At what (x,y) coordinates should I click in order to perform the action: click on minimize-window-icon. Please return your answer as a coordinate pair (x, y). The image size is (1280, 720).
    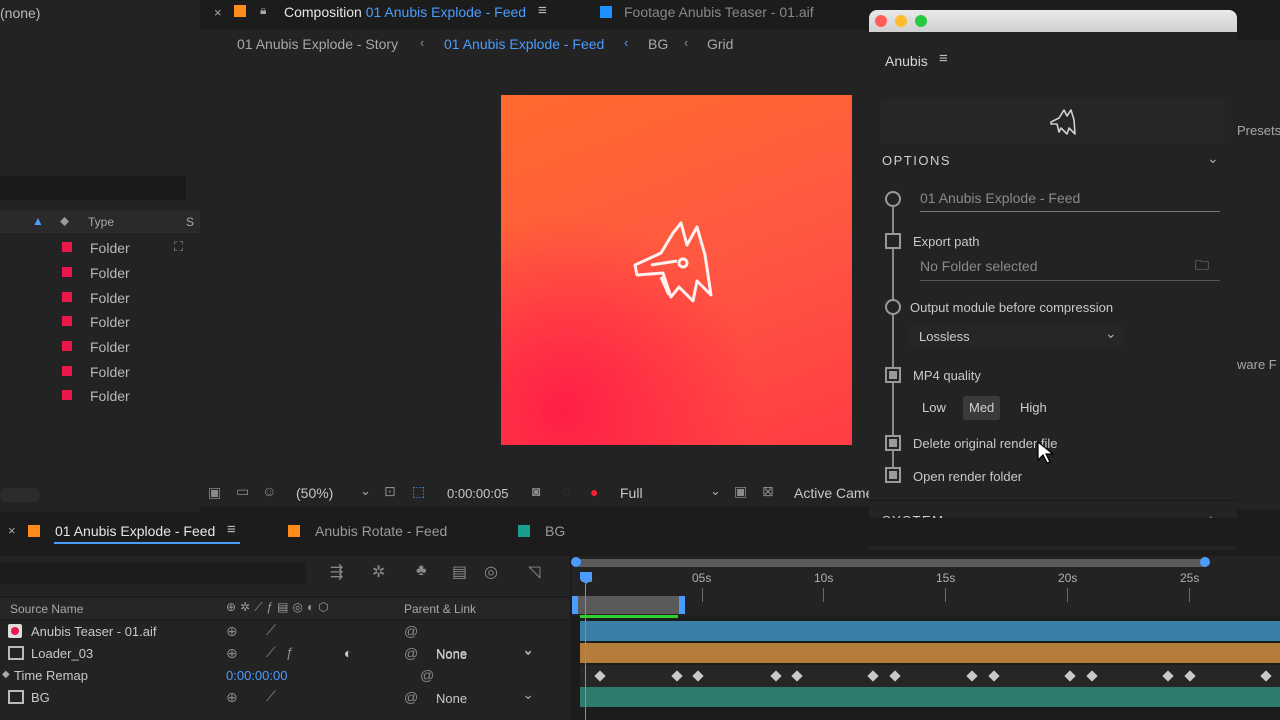
    Looking at the image, I should click on (901, 21).